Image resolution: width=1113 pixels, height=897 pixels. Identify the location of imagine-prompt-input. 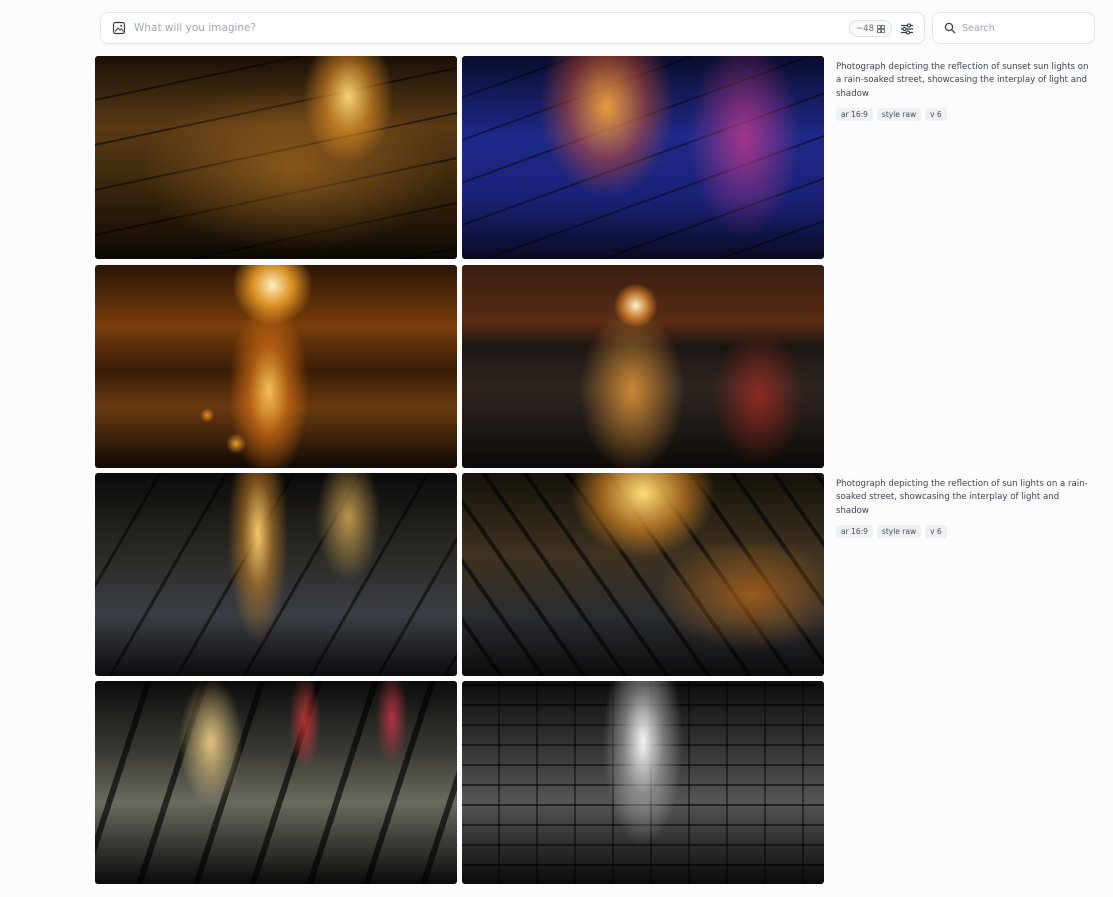
(474, 28).